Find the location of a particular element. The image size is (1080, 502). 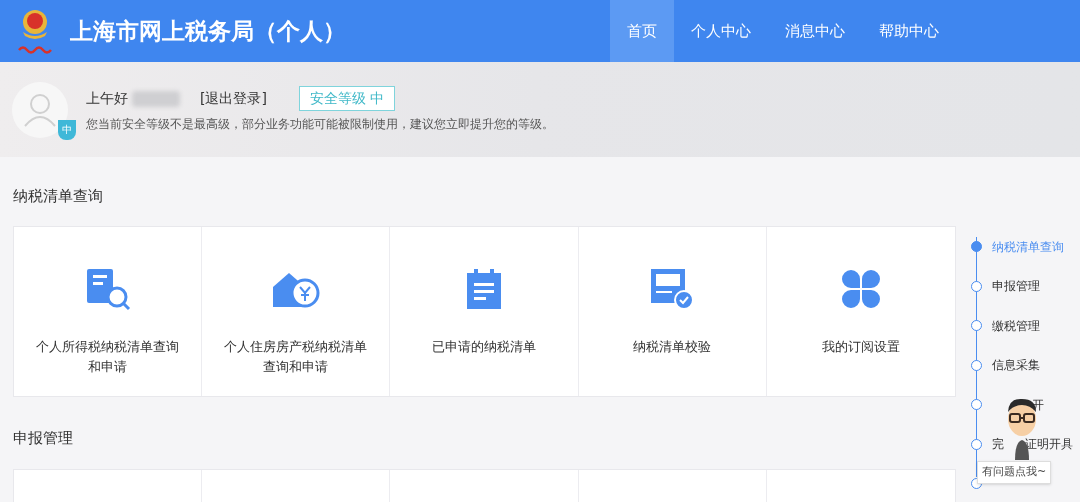

clover-icon is located at coordinates (860, 288).